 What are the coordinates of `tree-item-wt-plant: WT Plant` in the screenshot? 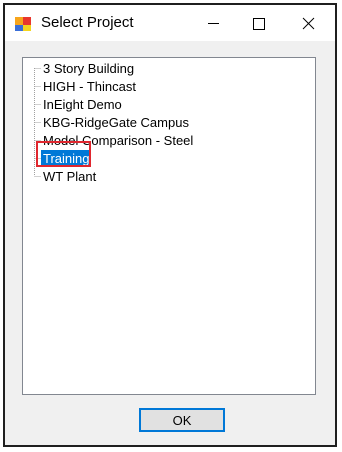 It's located at (69, 176).